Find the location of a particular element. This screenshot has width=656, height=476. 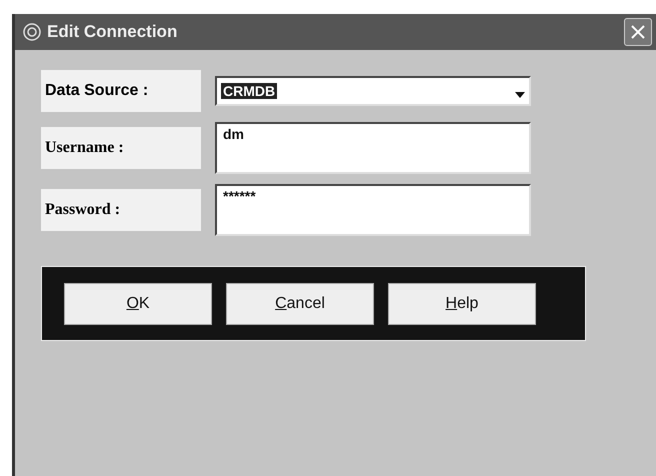

field-label: Username : is located at coordinates (121, 148).